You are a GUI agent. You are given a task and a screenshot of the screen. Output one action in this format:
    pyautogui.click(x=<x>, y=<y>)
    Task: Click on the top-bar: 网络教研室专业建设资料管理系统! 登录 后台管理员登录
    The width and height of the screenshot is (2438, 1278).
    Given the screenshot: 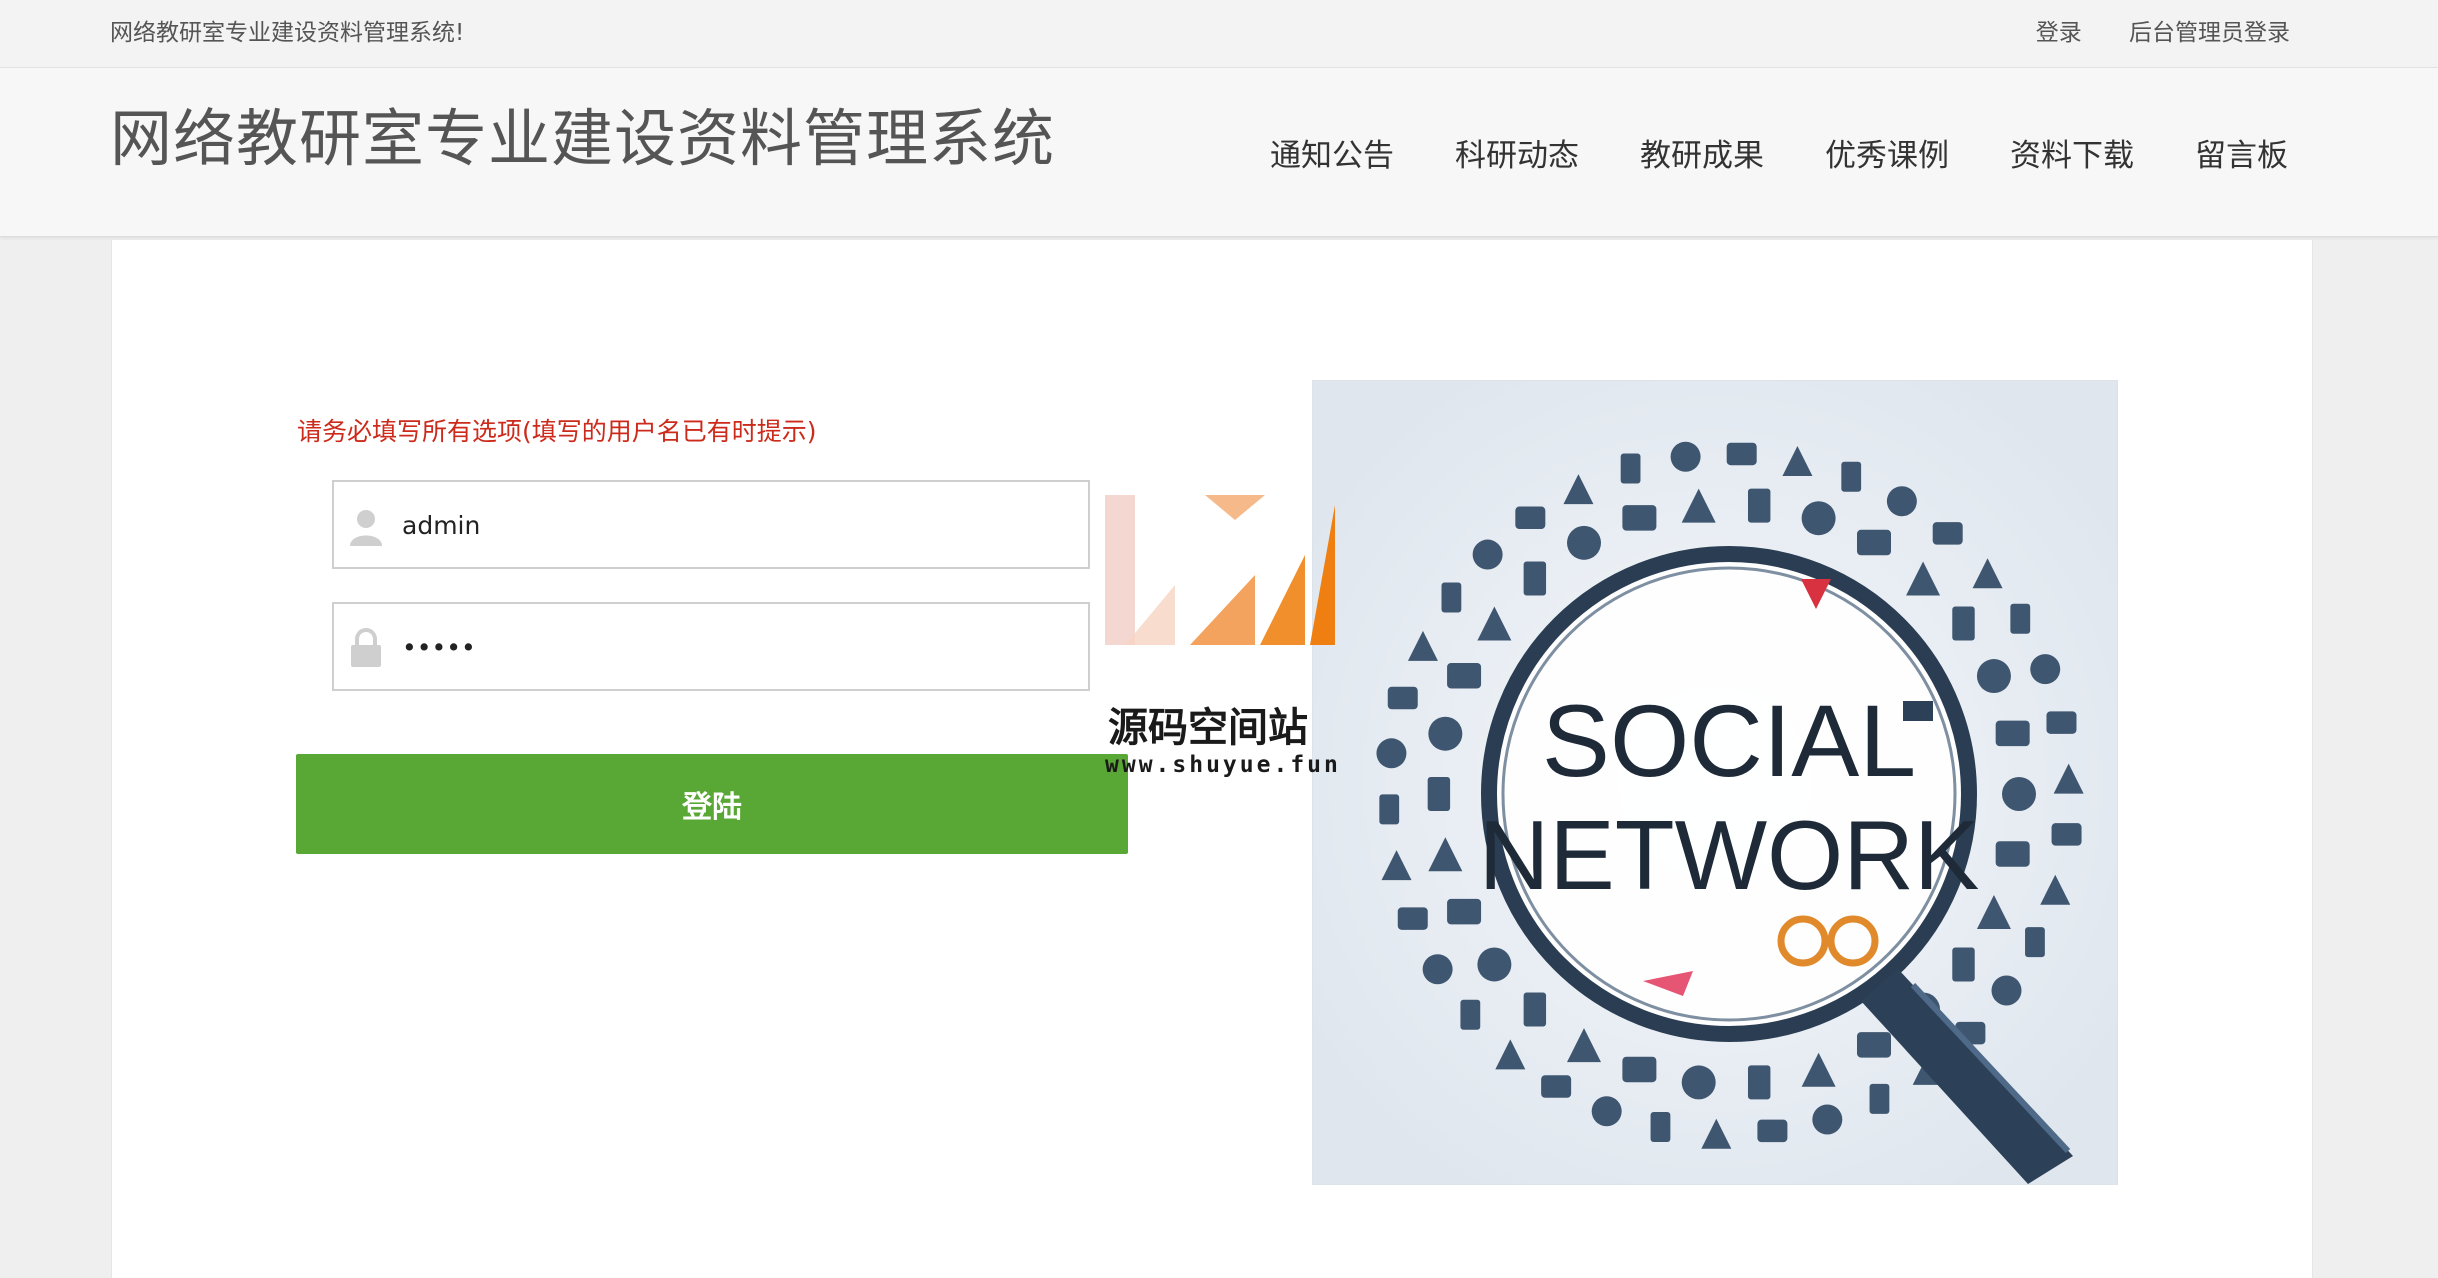 What is the action you would take?
    pyautogui.click(x=1219, y=34)
    